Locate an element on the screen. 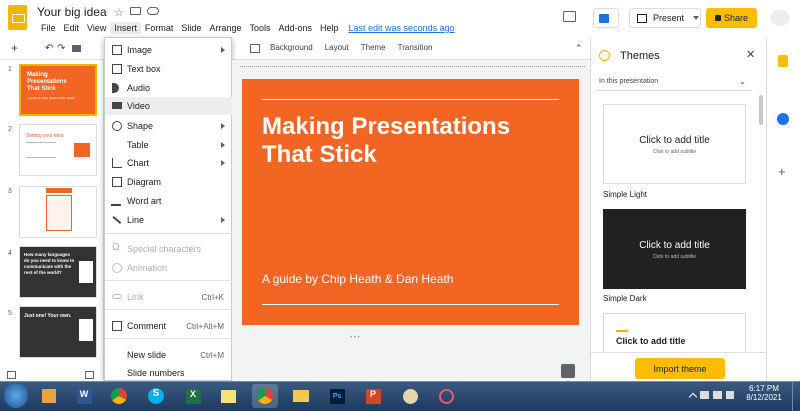 The width and height of the screenshot is (800, 411). paint-icon is located at coordinates (410, 396).